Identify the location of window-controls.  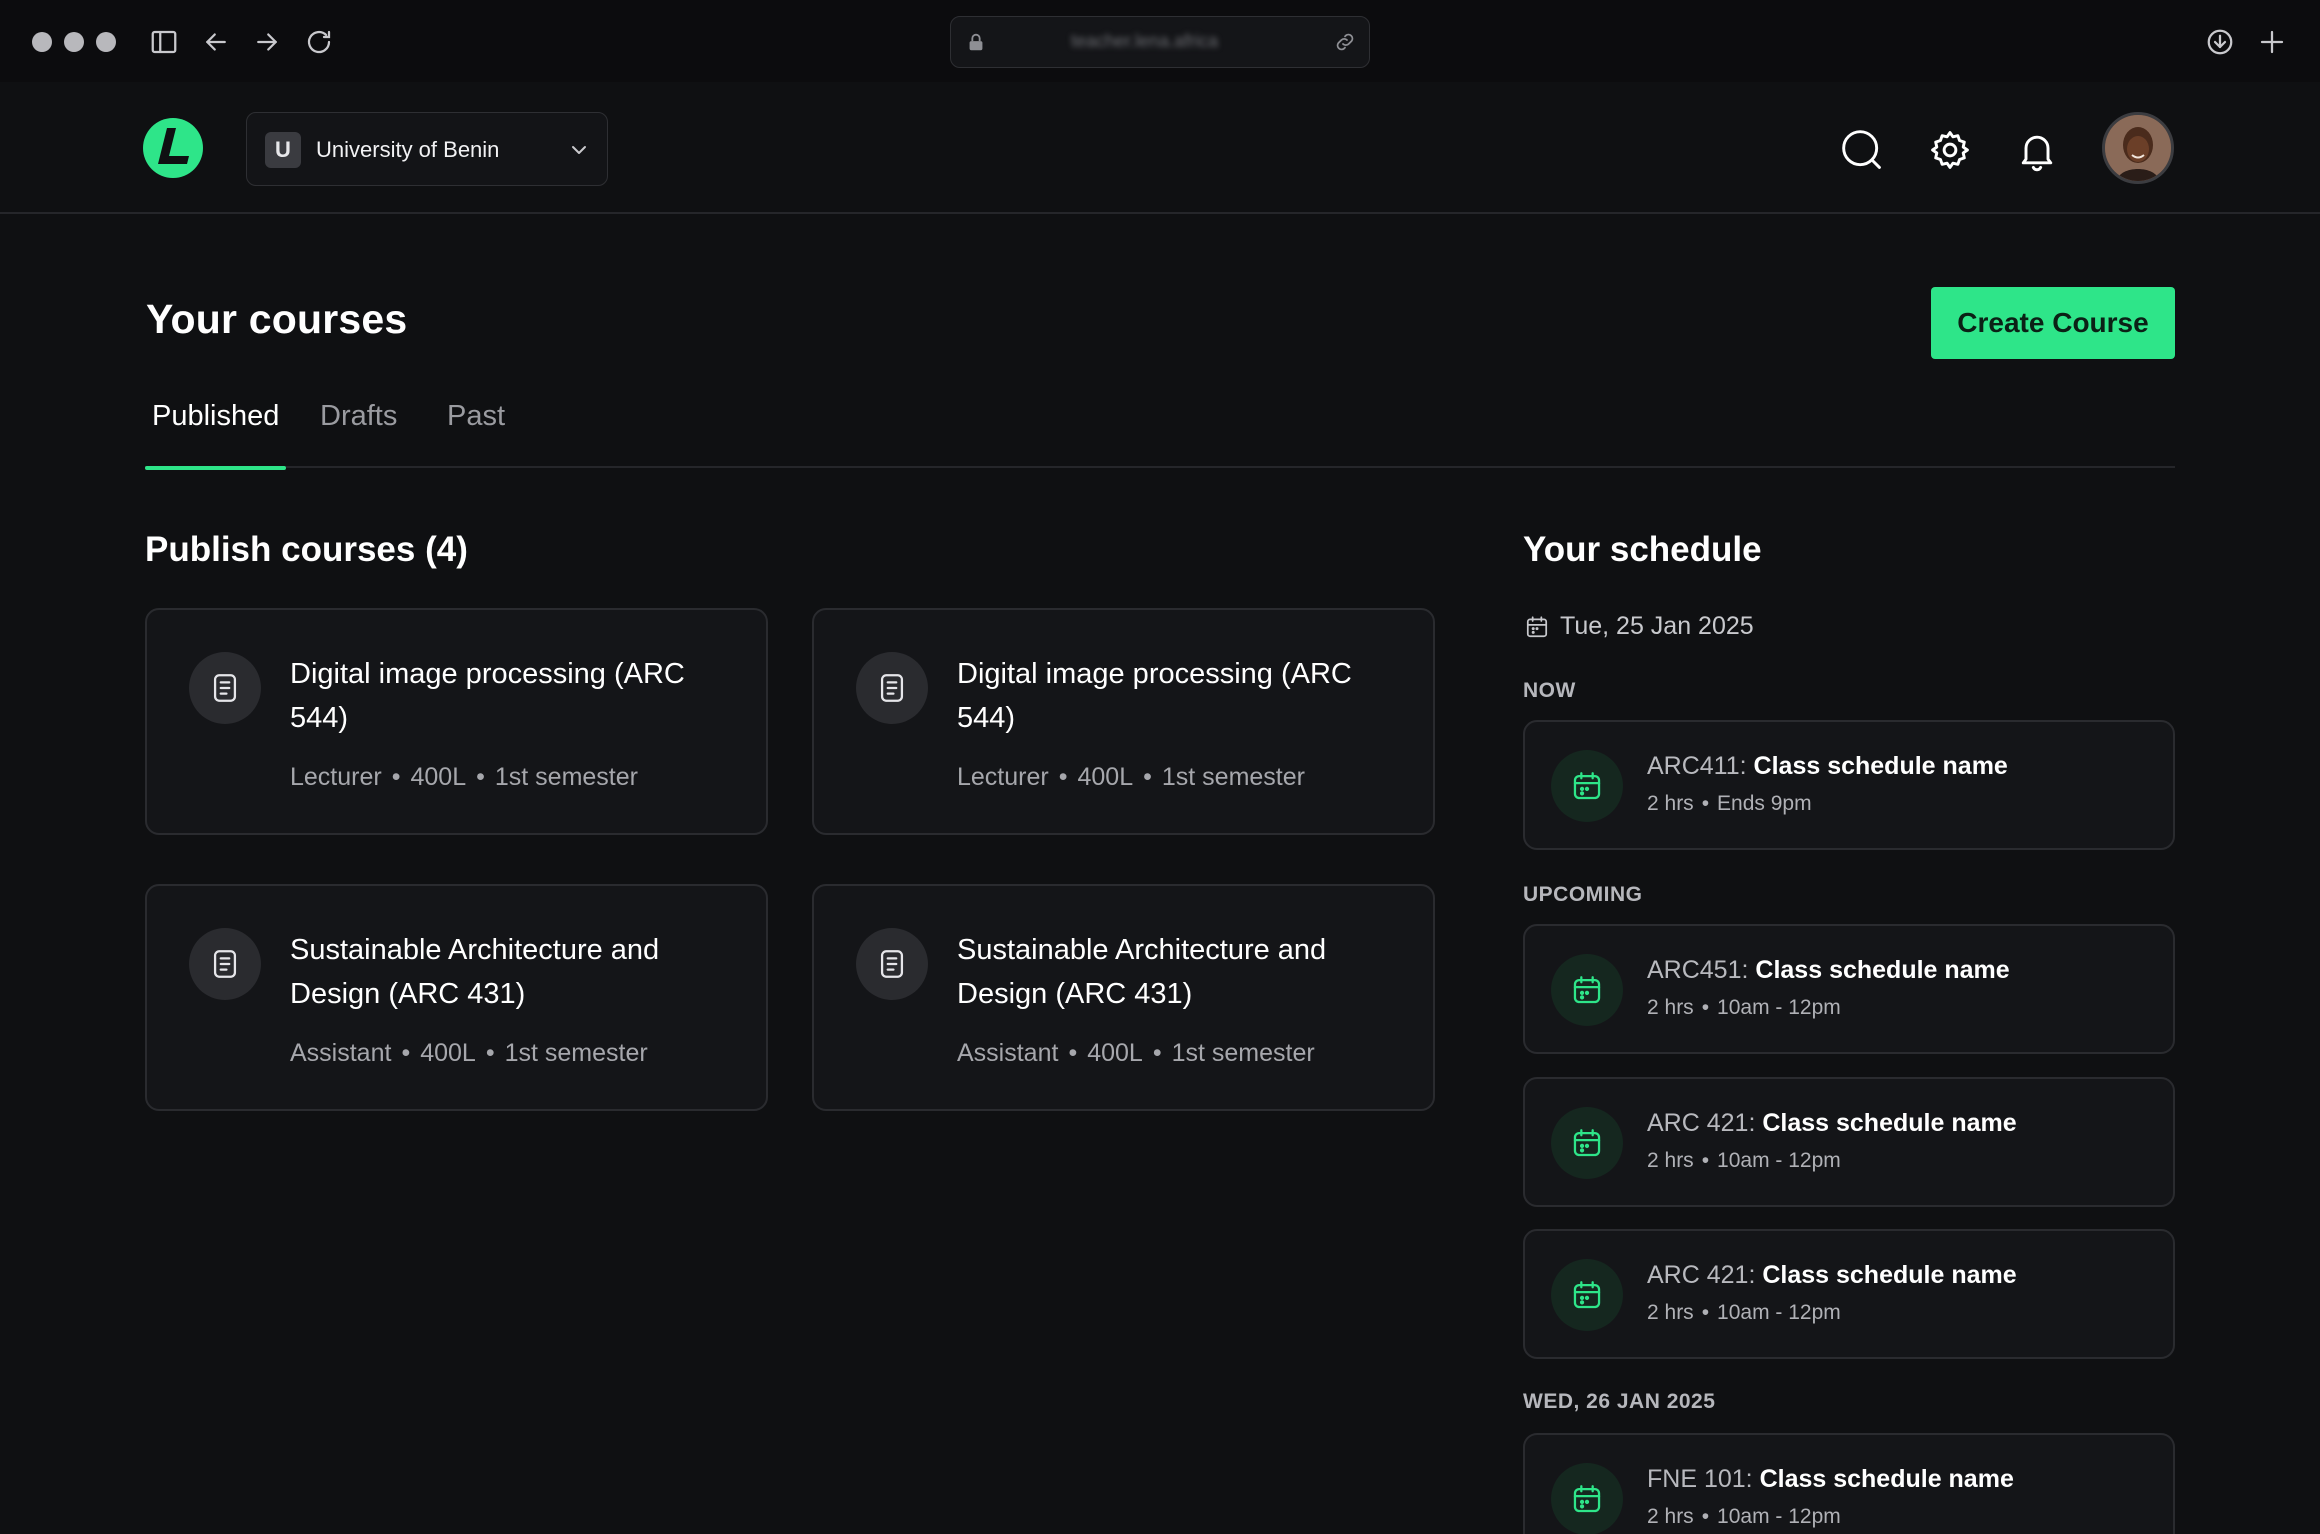
(74, 42).